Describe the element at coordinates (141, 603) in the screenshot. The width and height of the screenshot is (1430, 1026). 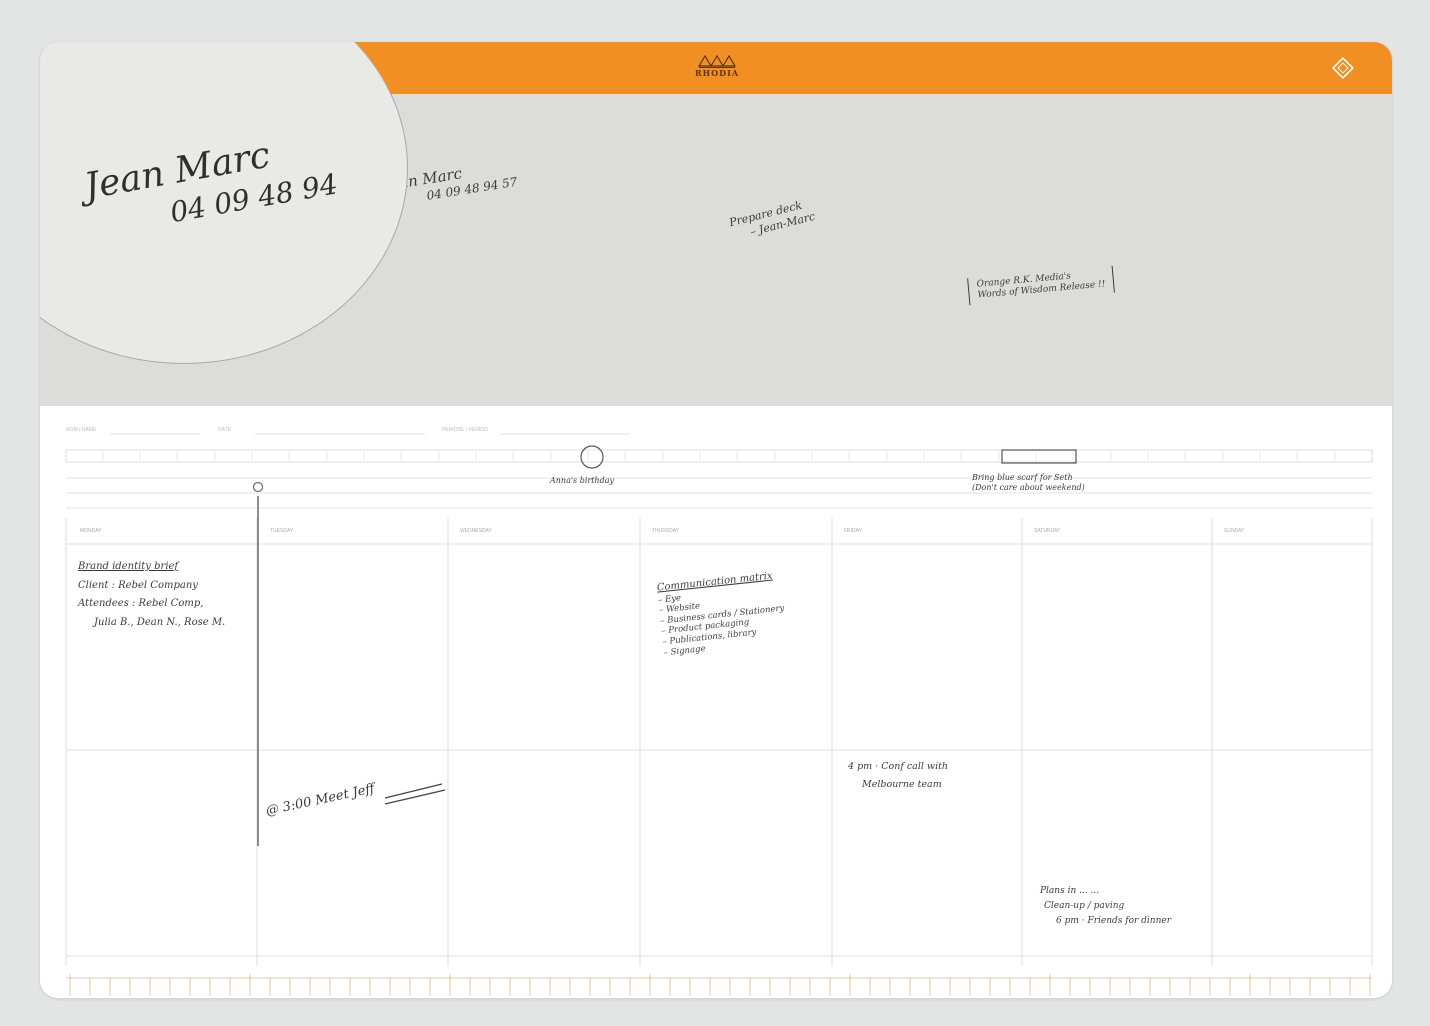
I see `brand-attendees: Attendees : Rebel Comp,` at that location.